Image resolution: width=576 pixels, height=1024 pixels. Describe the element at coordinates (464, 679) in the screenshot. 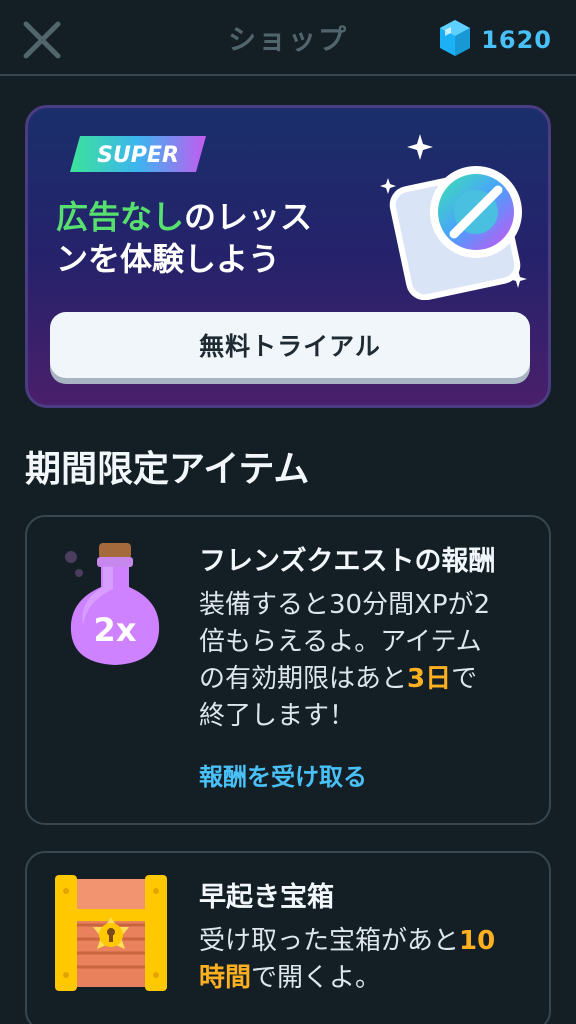

I see `desc-text: で` at that location.